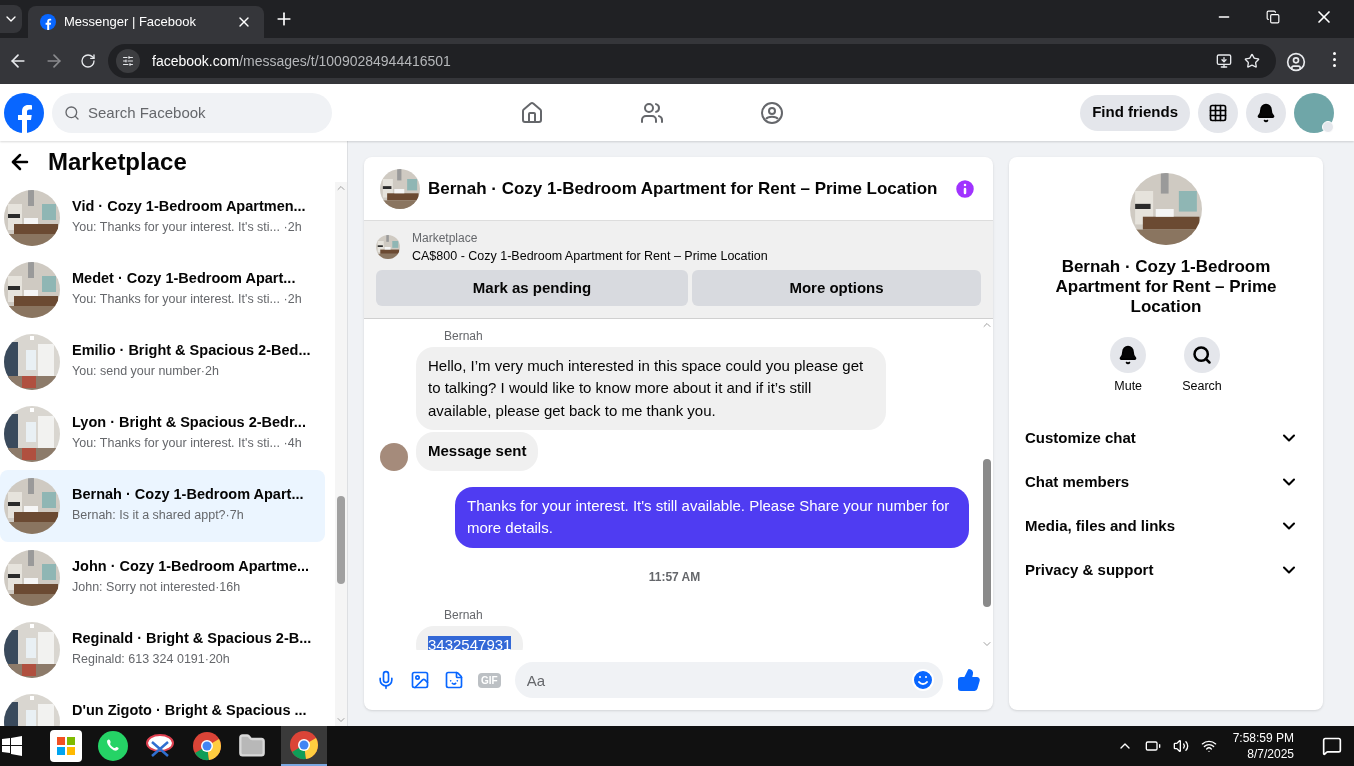  Describe the element at coordinates (1314, 112) in the screenshot. I see `profile-avatar` at that location.